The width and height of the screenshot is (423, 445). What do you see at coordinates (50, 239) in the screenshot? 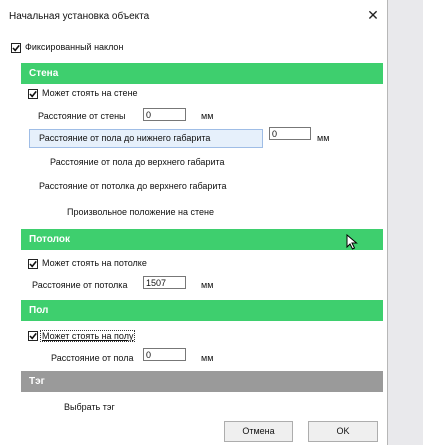
I see `ceiling-header-label: Потолок` at bounding box center [50, 239].